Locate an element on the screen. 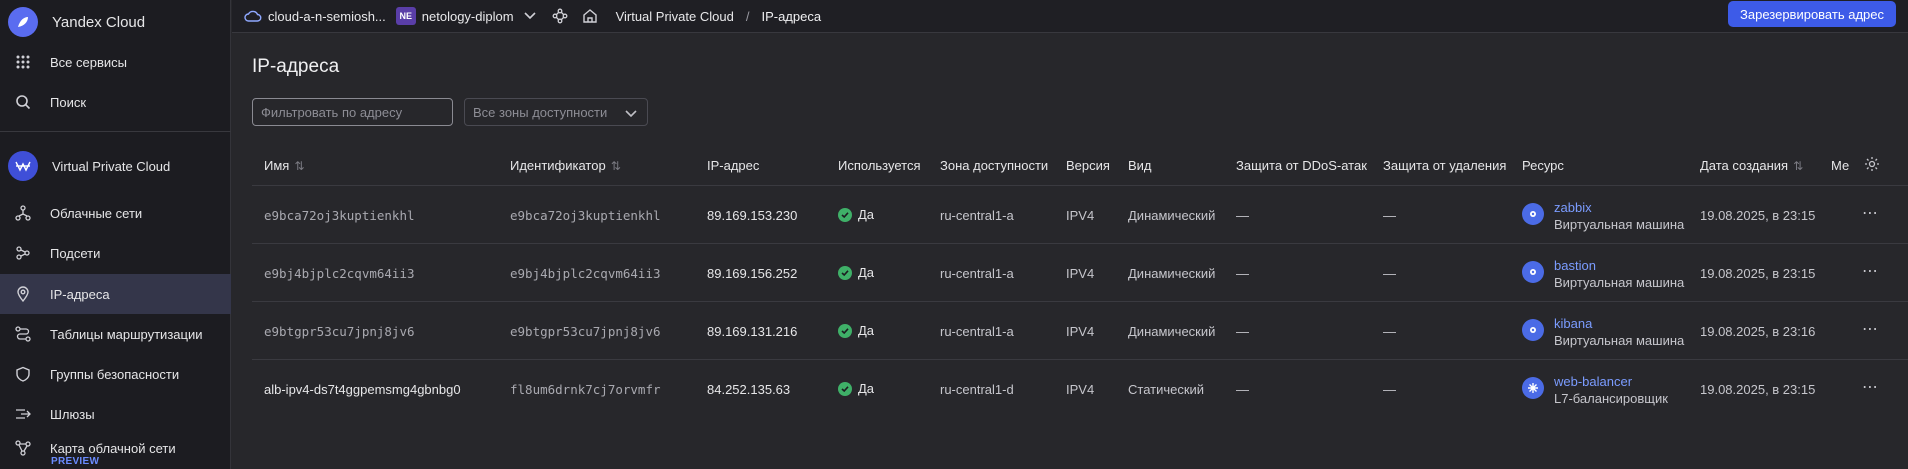 The image size is (1908, 469). search-label: Поиск is located at coordinates (68, 102).